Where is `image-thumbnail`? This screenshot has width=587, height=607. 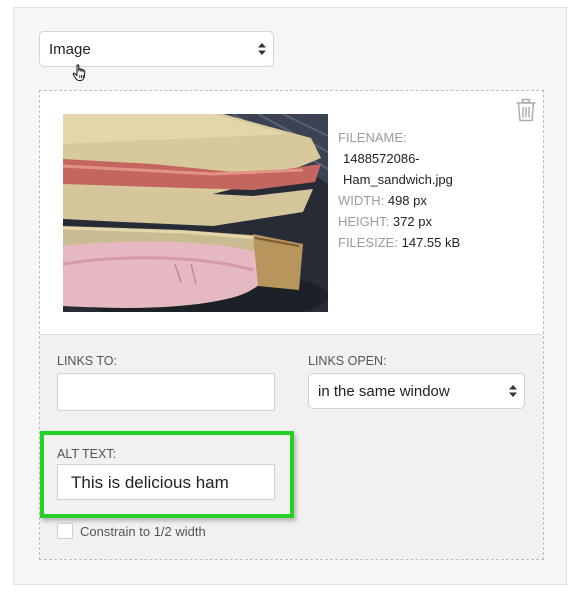 image-thumbnail is located at coordinates (195, 213).